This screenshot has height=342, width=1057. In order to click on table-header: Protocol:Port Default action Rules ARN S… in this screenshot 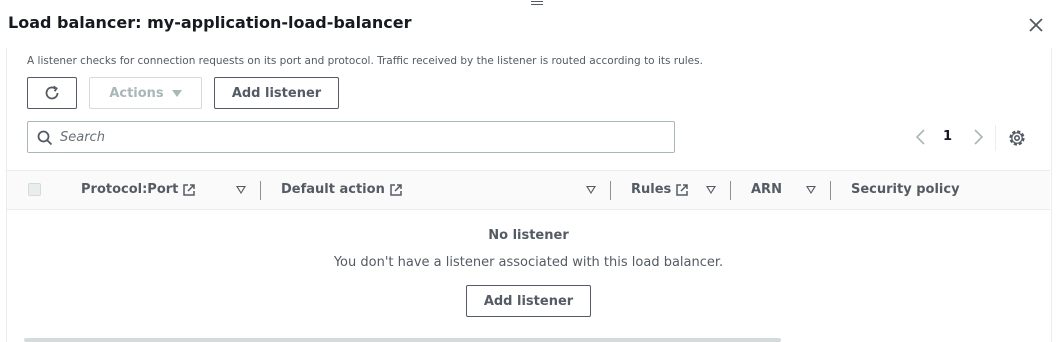, I will do `click(528, 190)`.